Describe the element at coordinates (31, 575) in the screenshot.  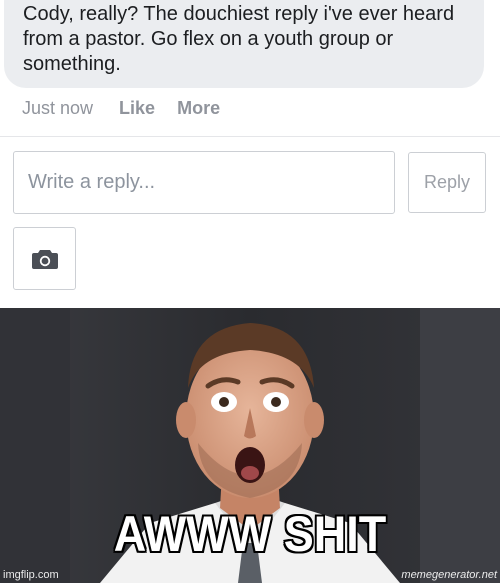
I see `watermark-left: imgflip.com` at that location.